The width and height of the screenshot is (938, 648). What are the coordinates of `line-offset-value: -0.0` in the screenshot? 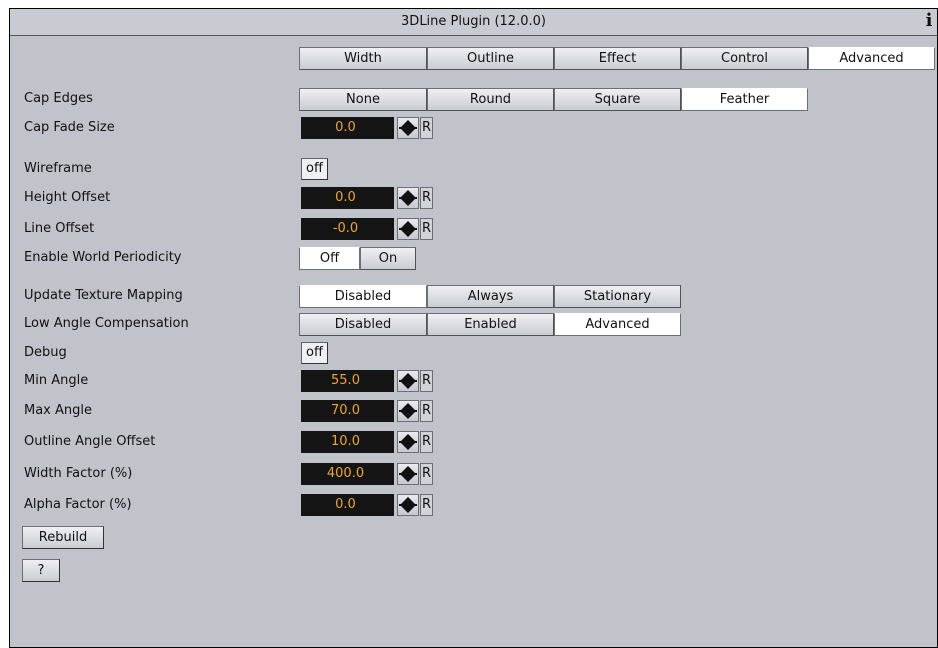 It's located at (347, 229).